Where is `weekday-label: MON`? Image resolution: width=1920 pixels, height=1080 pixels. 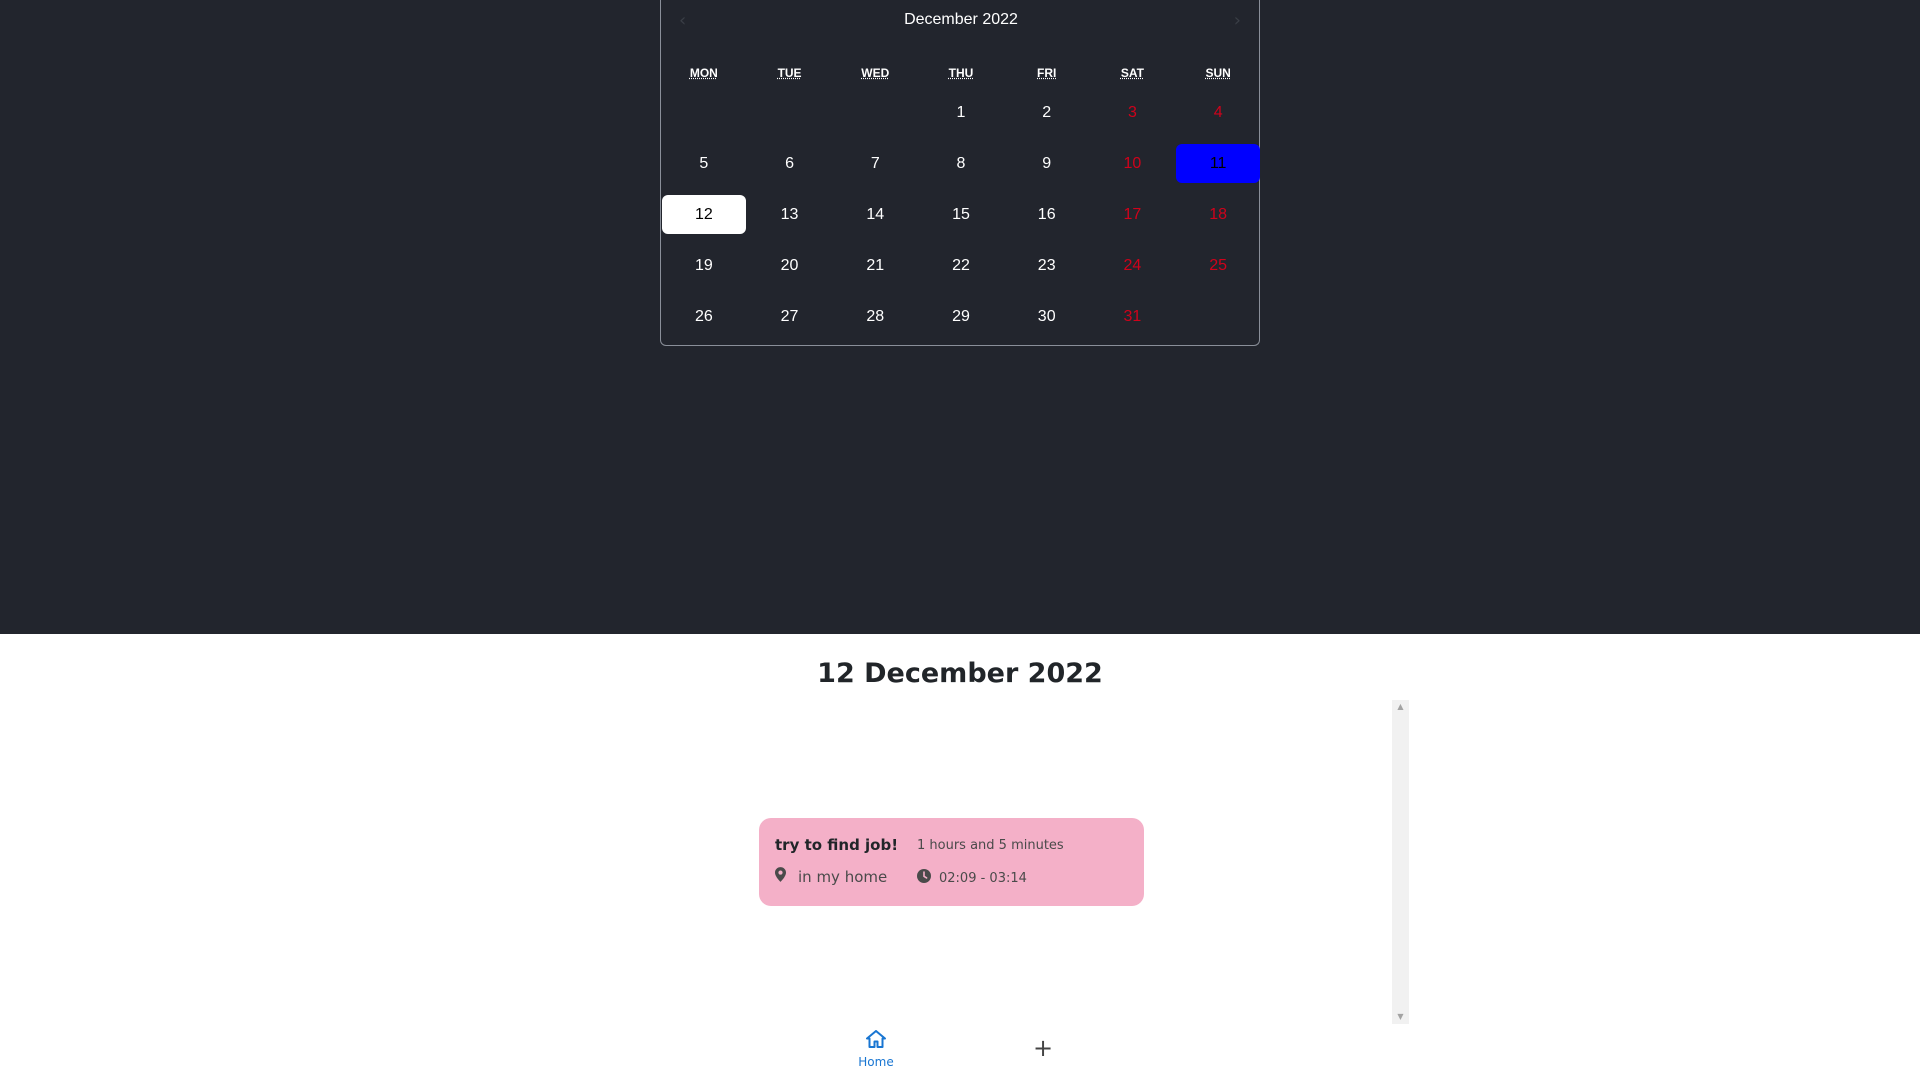 weekday-label: MON is located at coordinates (703, 73).